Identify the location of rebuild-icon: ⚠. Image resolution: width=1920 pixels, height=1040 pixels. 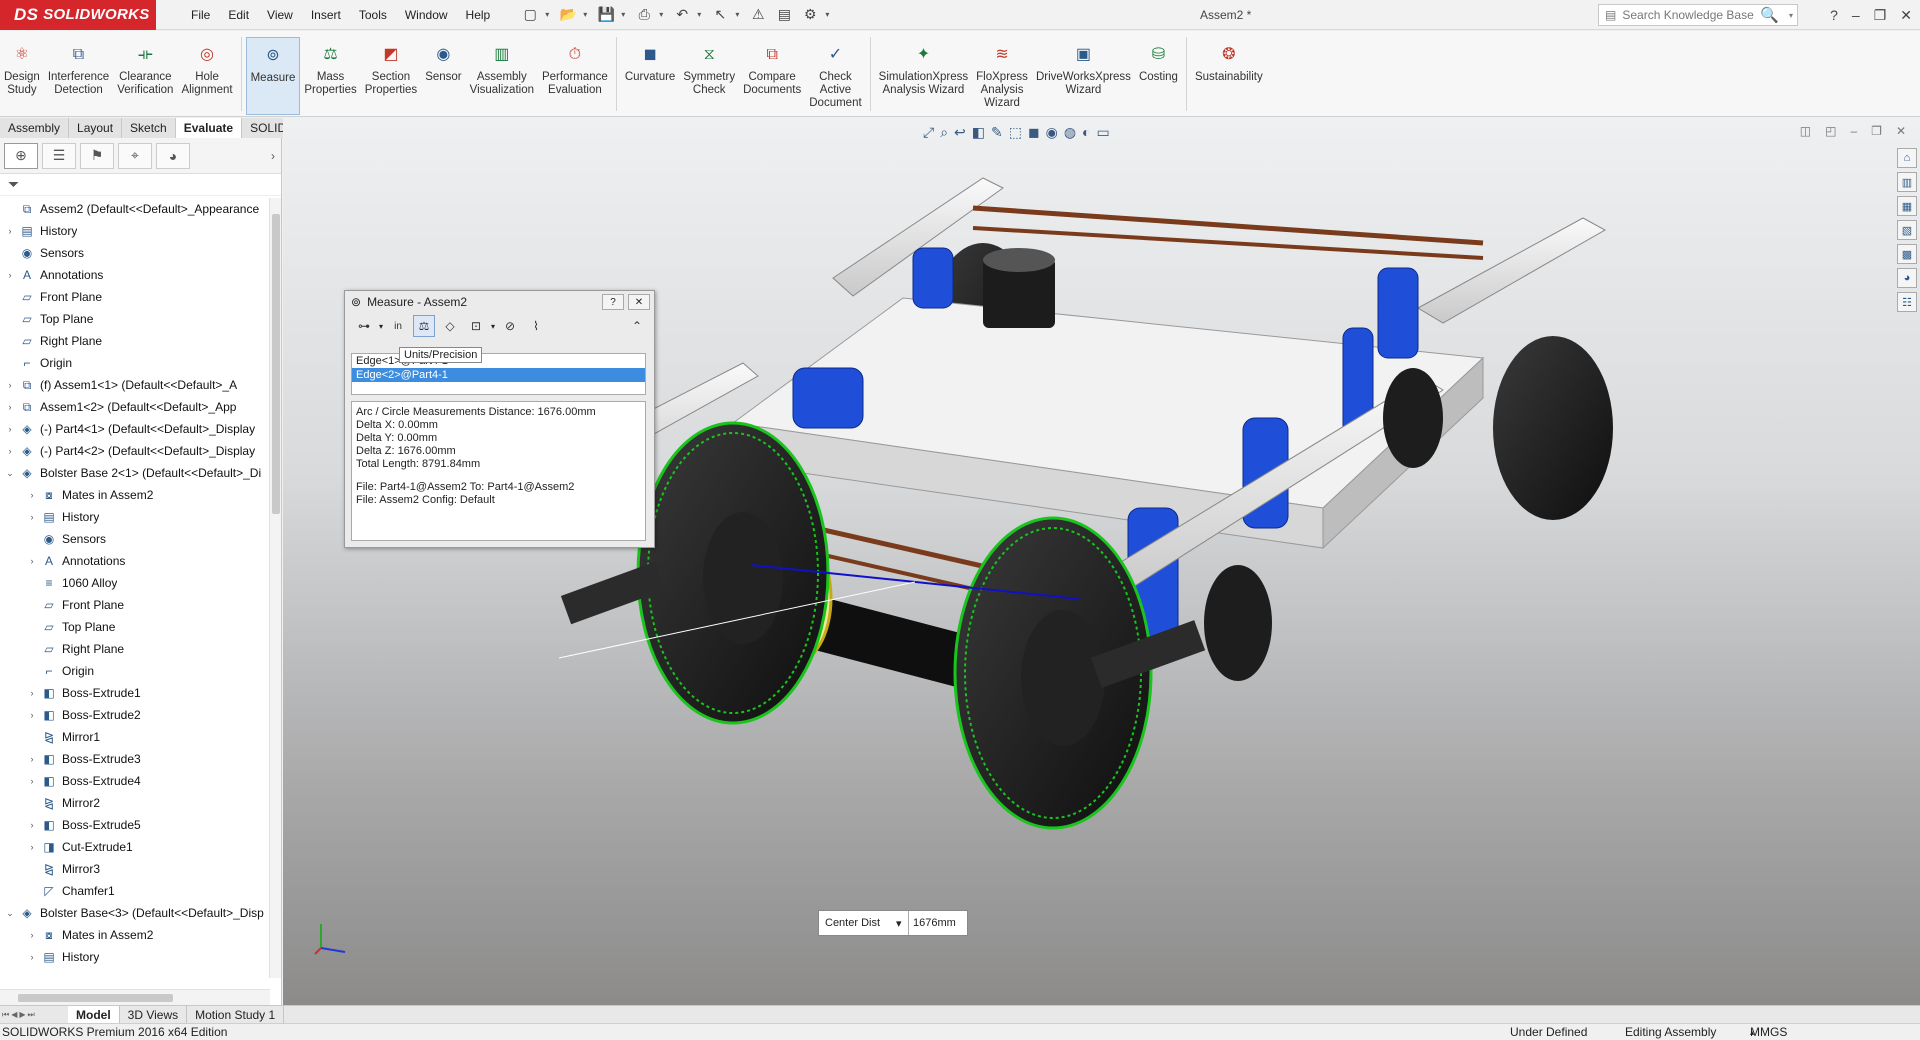
(758, 15).